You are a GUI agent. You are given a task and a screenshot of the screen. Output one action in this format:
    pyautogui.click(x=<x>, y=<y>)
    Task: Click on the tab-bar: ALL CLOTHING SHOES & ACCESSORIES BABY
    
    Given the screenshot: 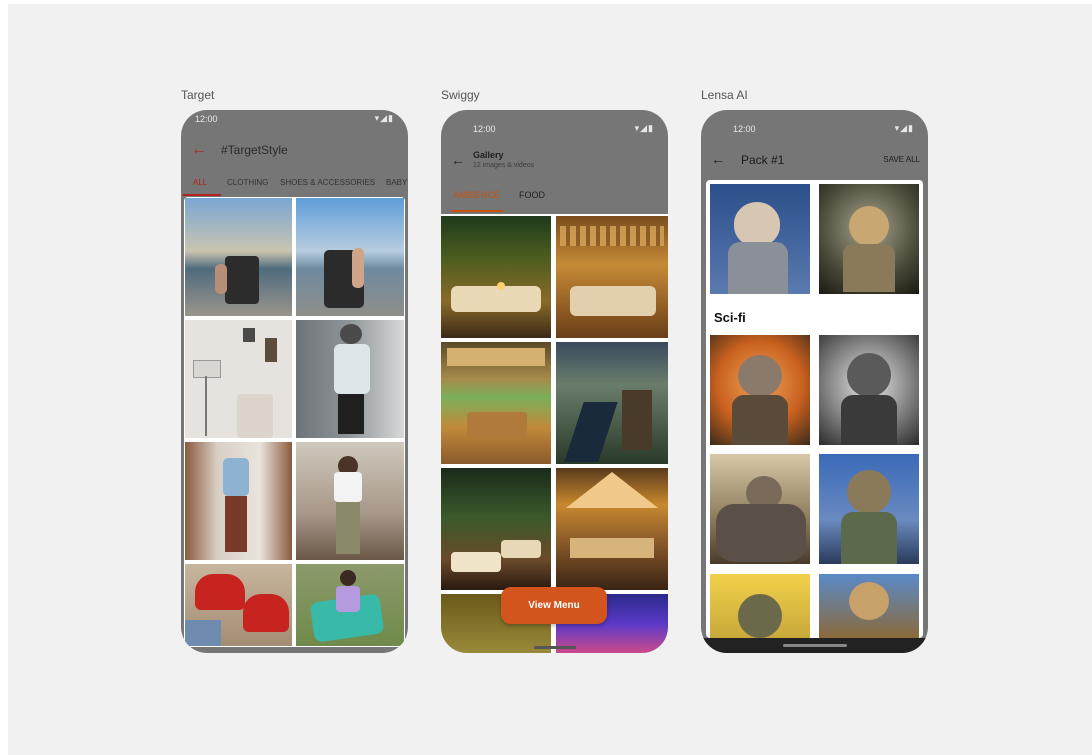 What is the action you would take?
    pyautogui.click(x=294, y=185)
    